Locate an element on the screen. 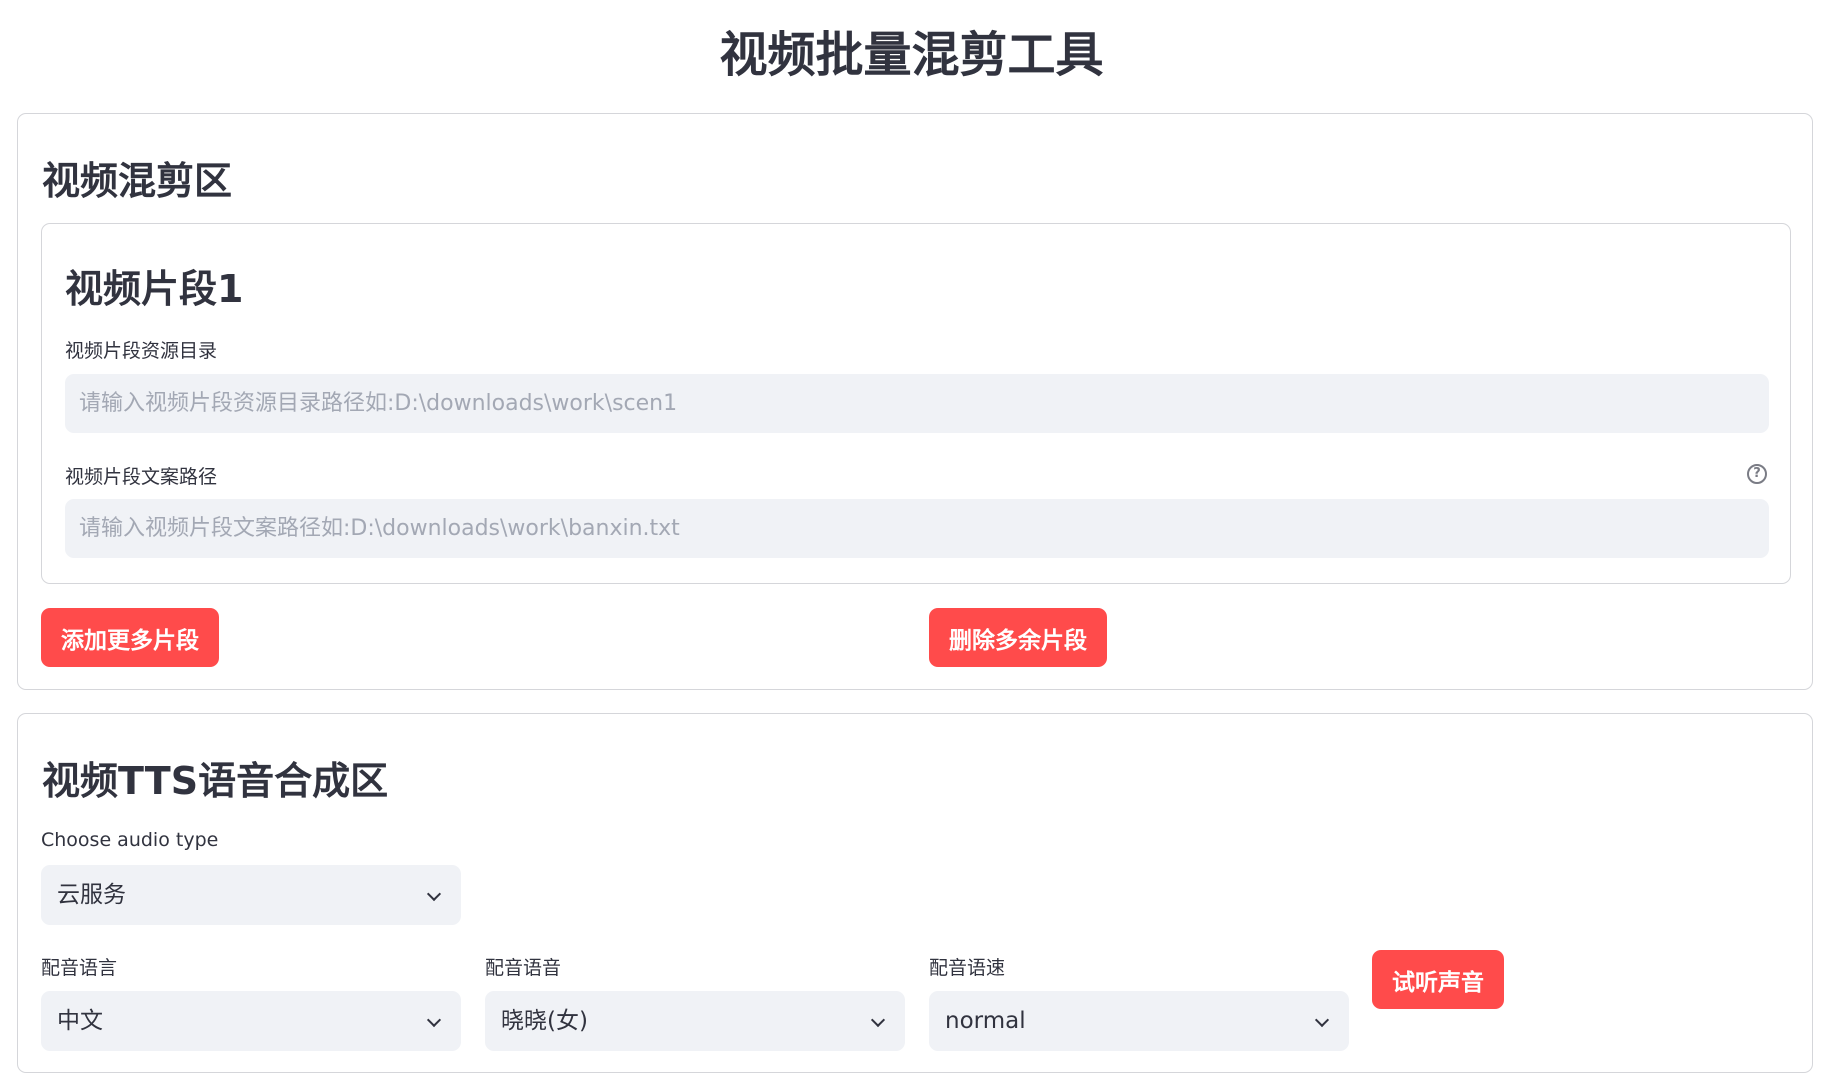 This screenshot has width=1823, height=1087. speed-label: 配音语速 is located at coordinates (967, 968).